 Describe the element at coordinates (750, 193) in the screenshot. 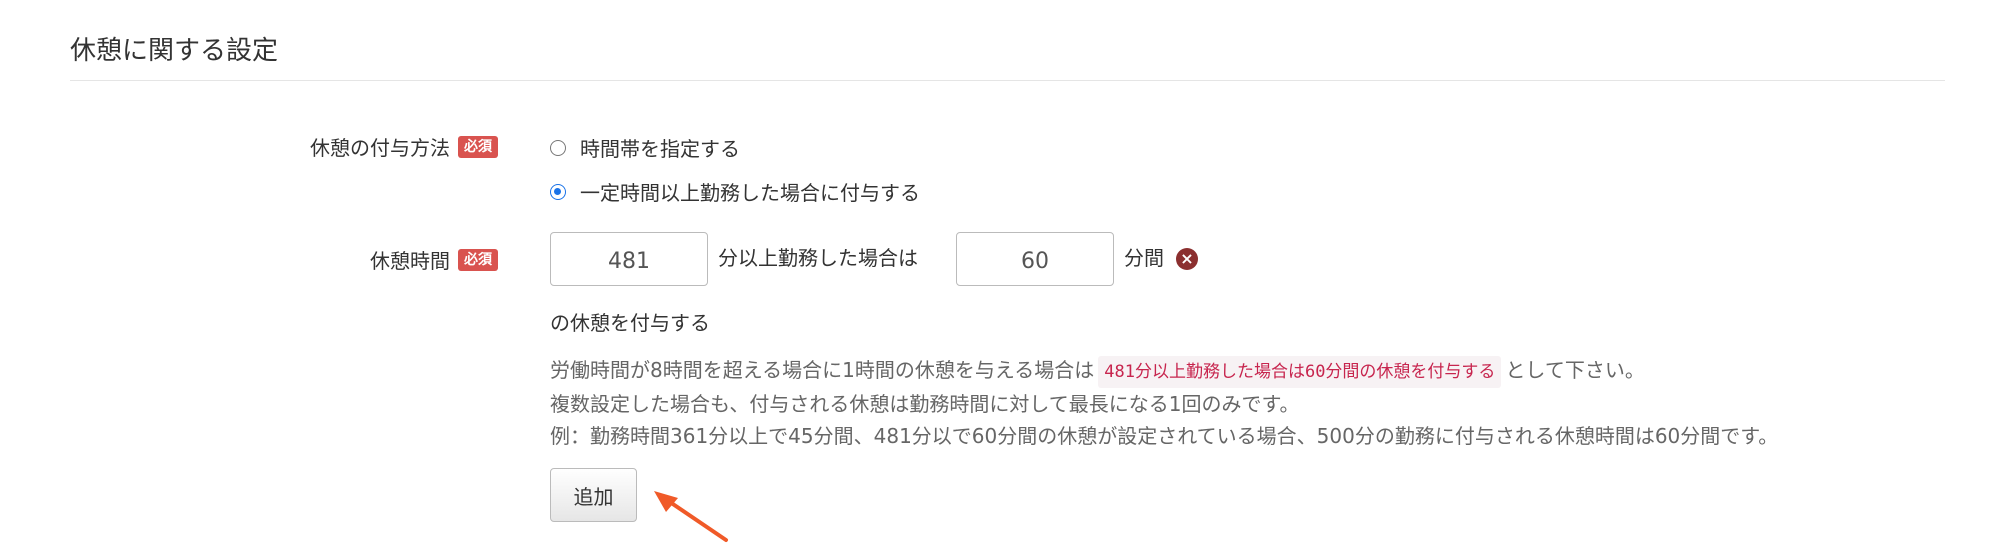

I see `radio-label: 一定時間以上勤務した場合に付与する` at that location.